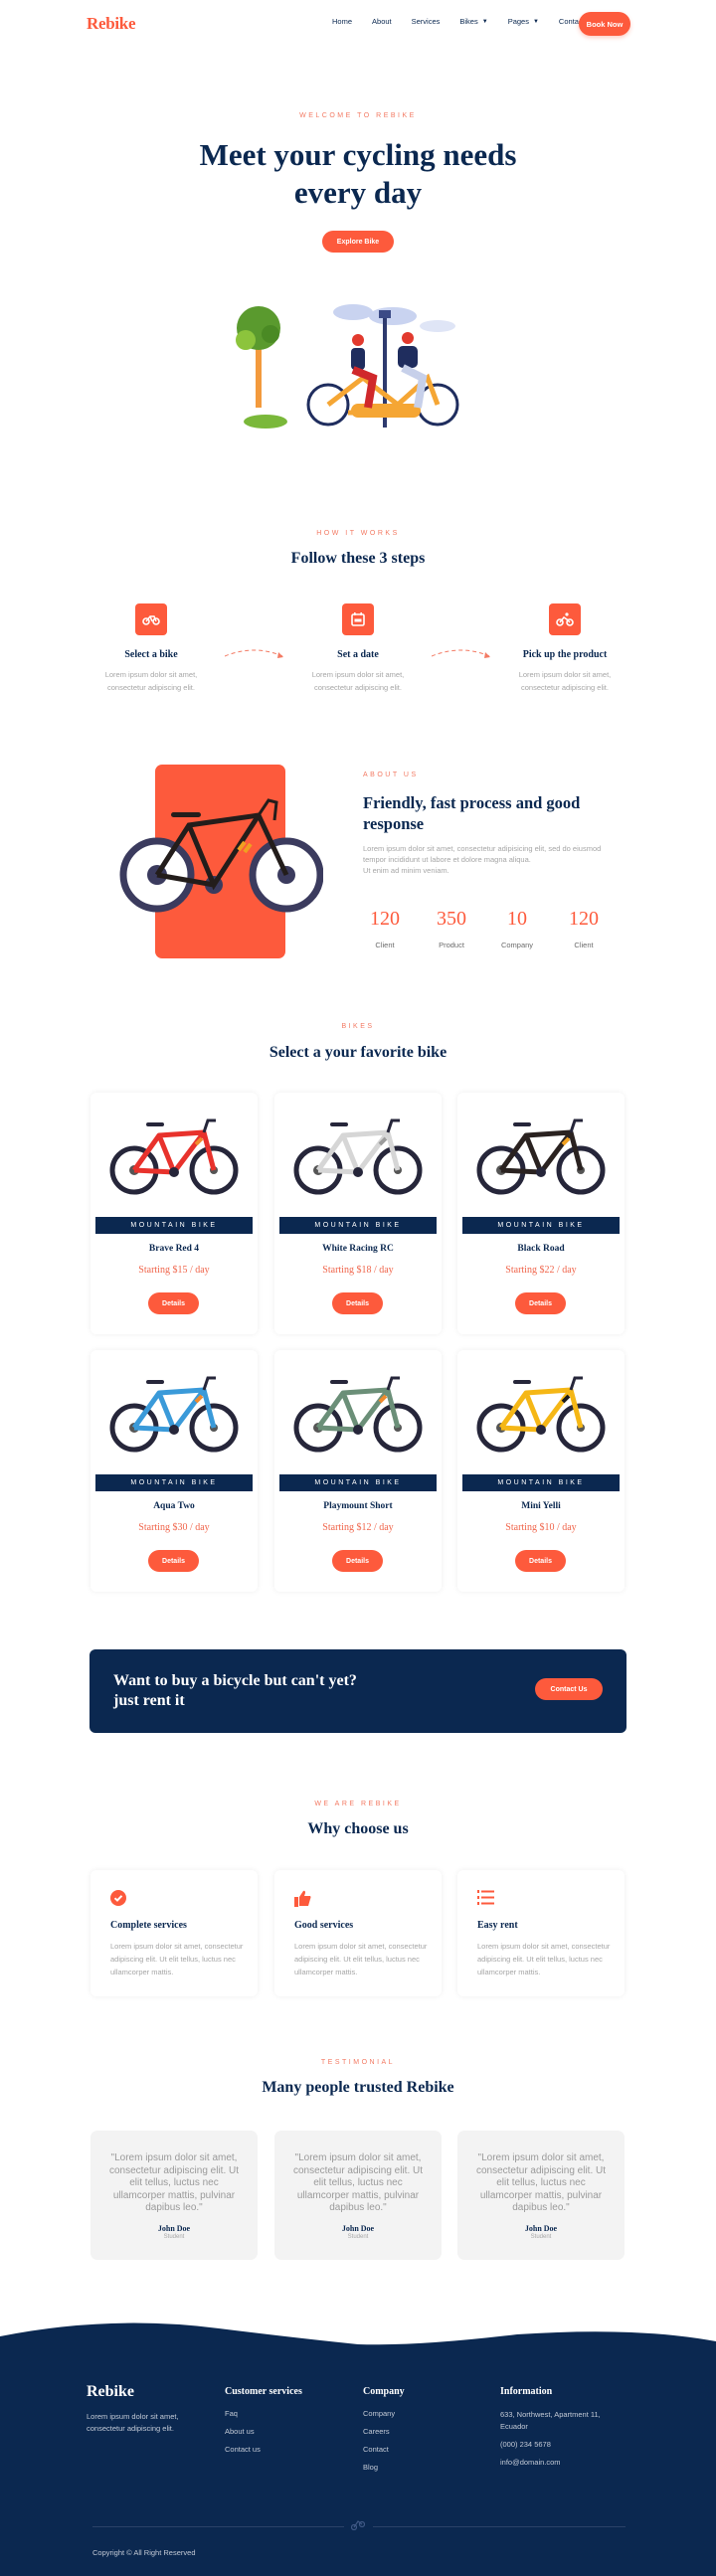  What do you see at coordinates (385, 314) in the screenshot?
I see `lamp-head` at bounding box center [385, 314].